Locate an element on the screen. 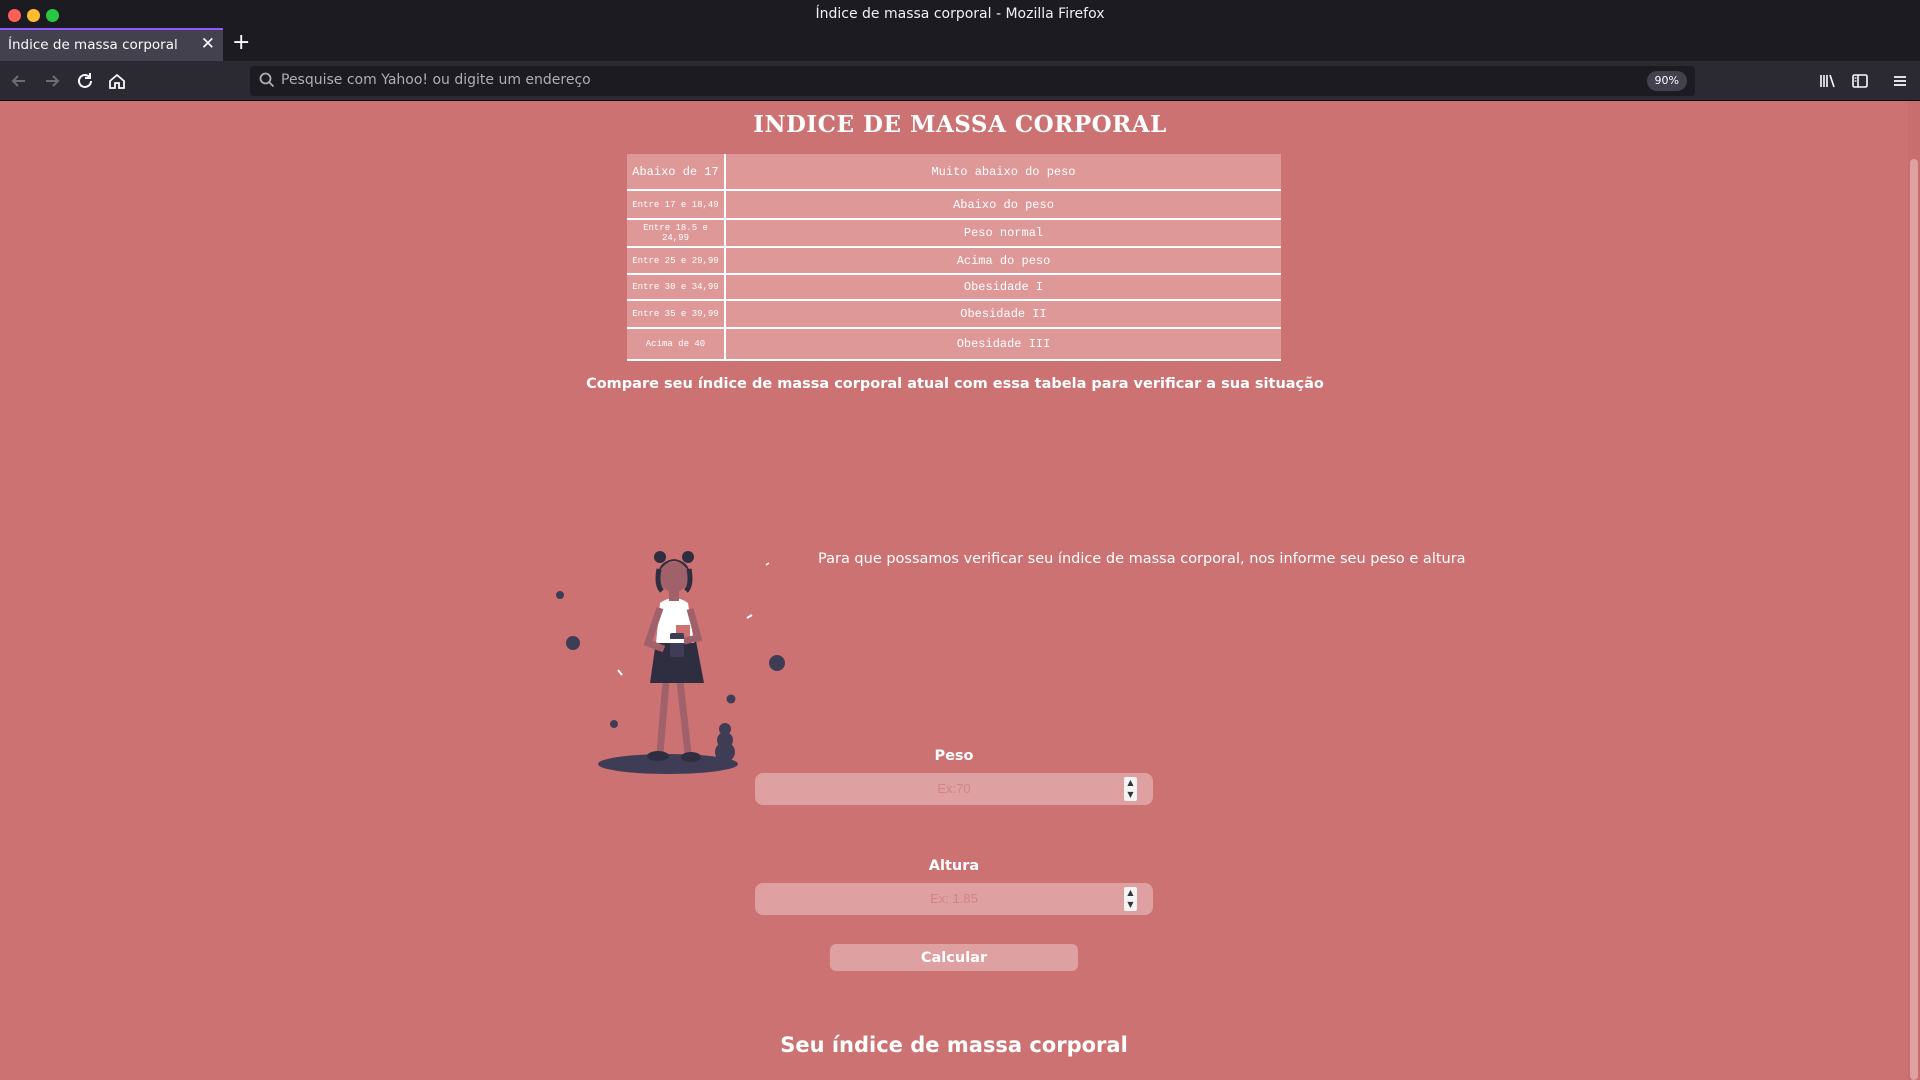 This screenshot has height=1080, width=1920. altura-input: Ex: 1.85 ▲ ▼ is located at coordinates (954, 899).